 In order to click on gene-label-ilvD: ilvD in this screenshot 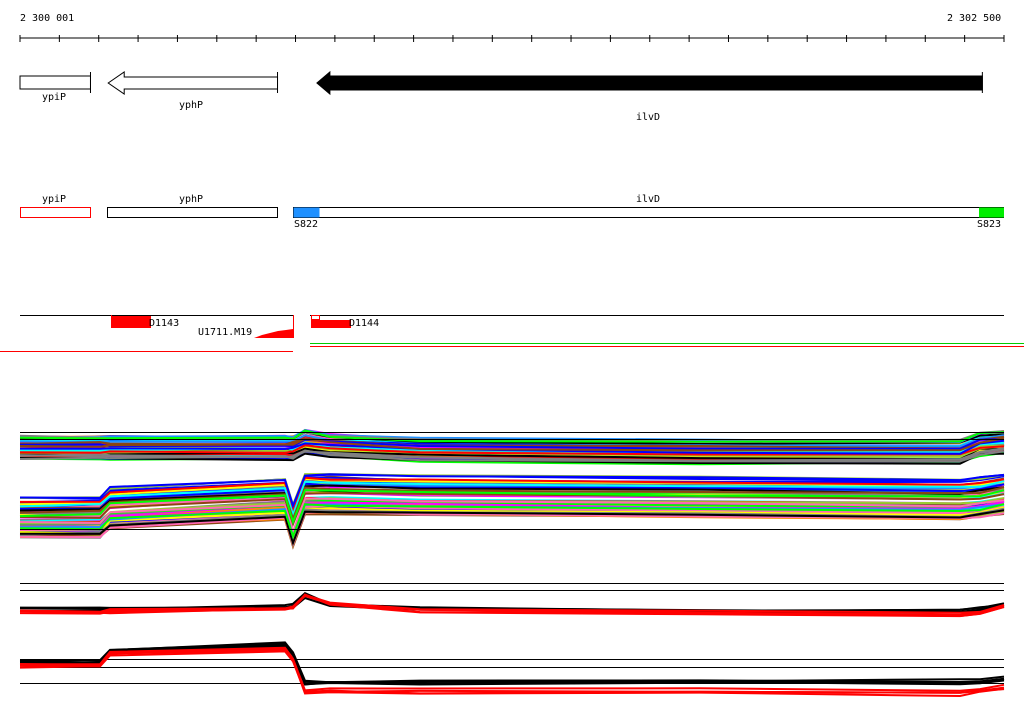, I will do `click(648, 118)`.